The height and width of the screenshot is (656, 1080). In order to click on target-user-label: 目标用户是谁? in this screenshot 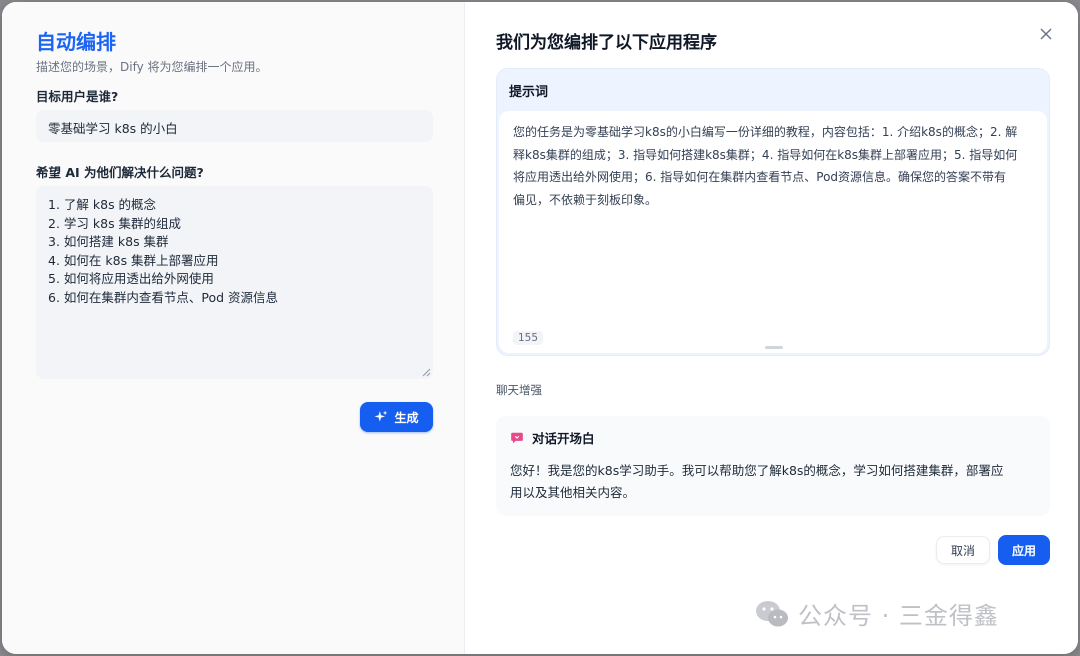, I will do `click(77, 96)`.